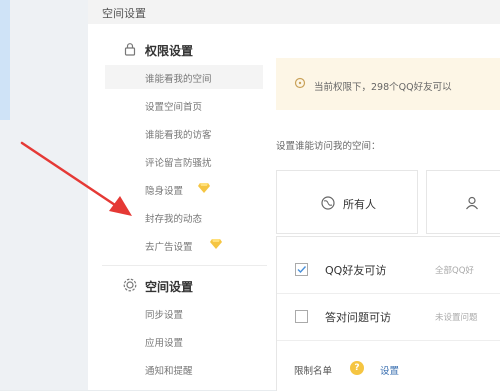 Image resolution: width=500 pixels, height=391 pixels. Describe the element at coordinates (178, 79) in the screenshot. I see `sidebar-item-label: 谁能看我的空间` at that location.